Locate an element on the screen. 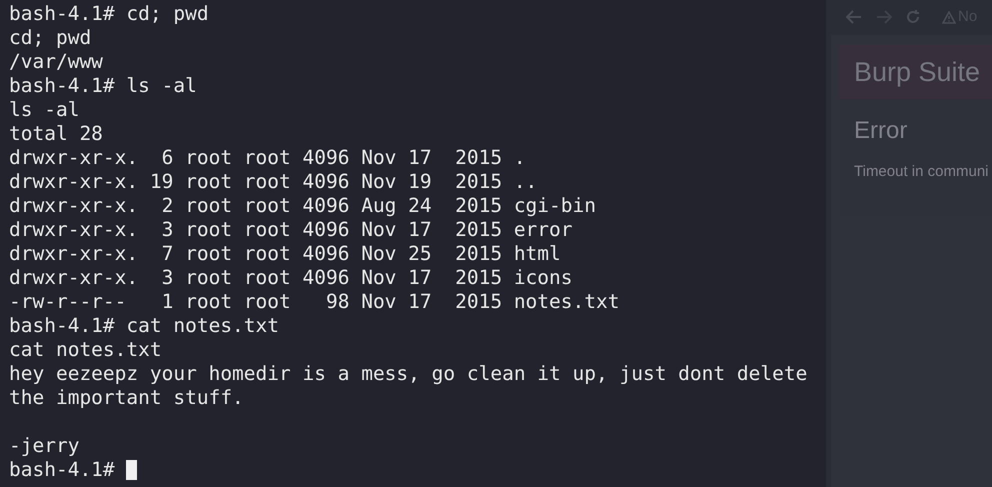  error-message: Timeout in communi is located at coordinates (922, 172).